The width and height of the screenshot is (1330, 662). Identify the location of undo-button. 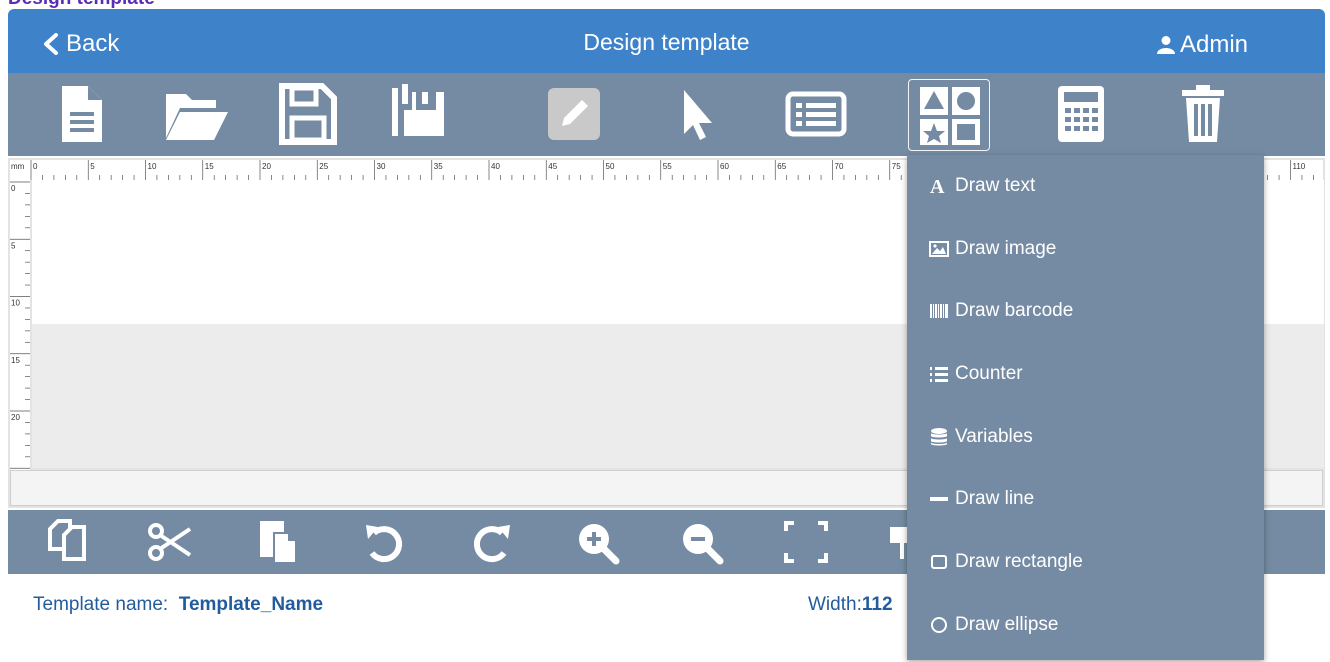
(384, 542).